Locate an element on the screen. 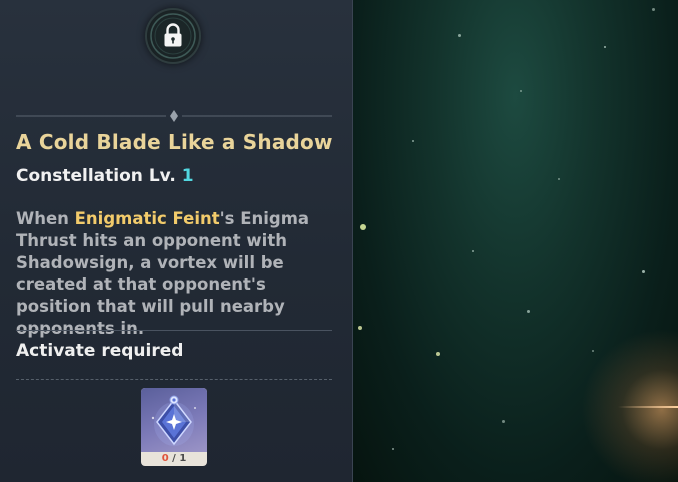 Image resolution: width=678 pixels, height=482 pixels. dashed-divider is located at coordinates (174, 379).